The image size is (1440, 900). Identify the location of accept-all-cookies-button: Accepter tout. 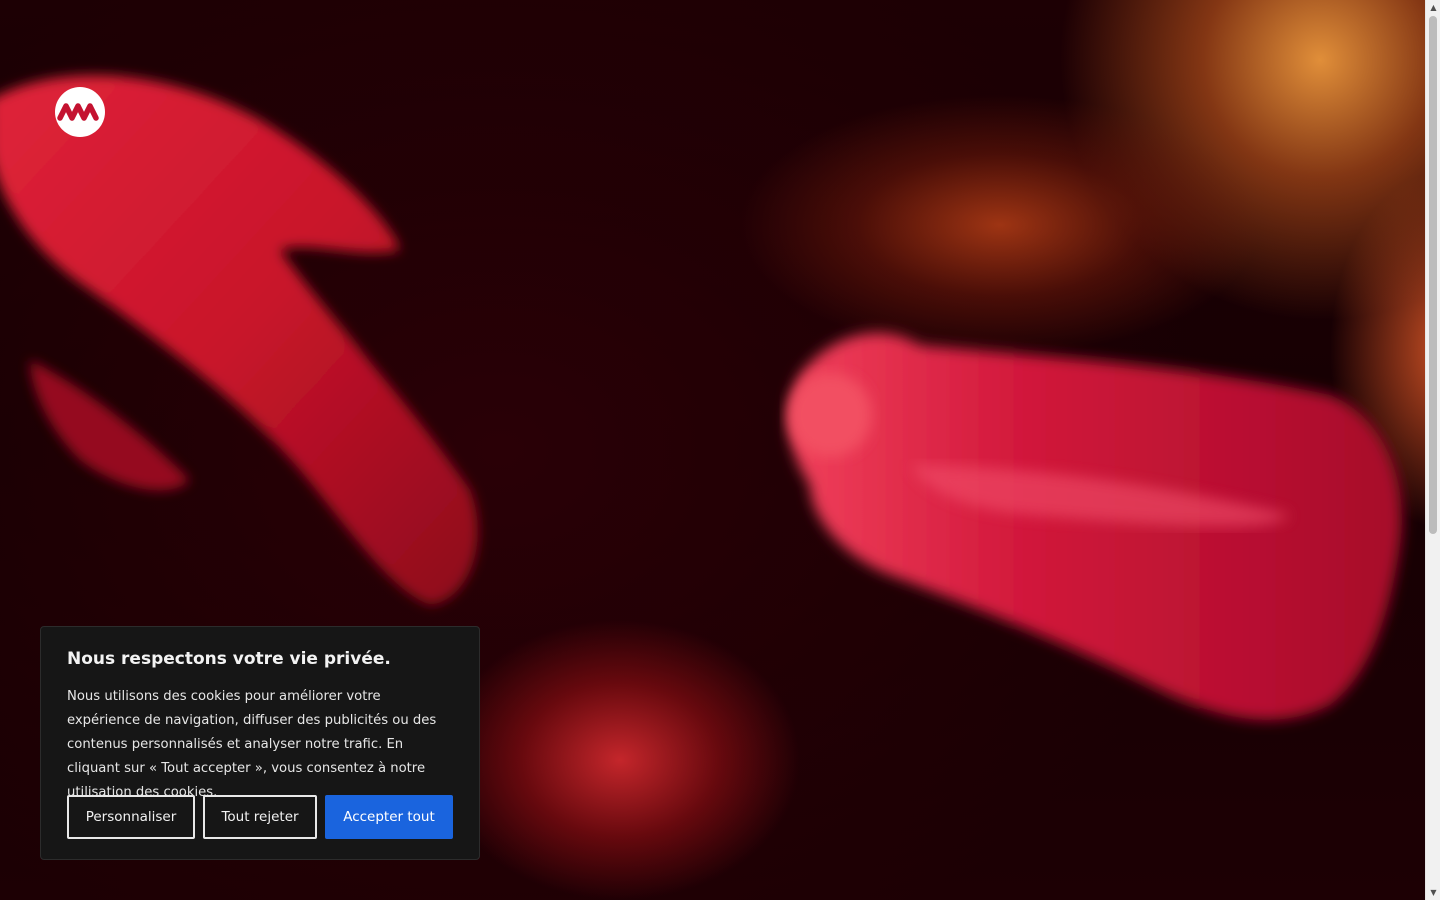
(389, 817).